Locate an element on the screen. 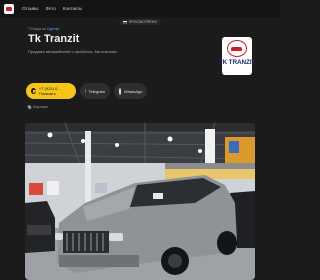  telegram-icon is located at coordinates (85, 91).